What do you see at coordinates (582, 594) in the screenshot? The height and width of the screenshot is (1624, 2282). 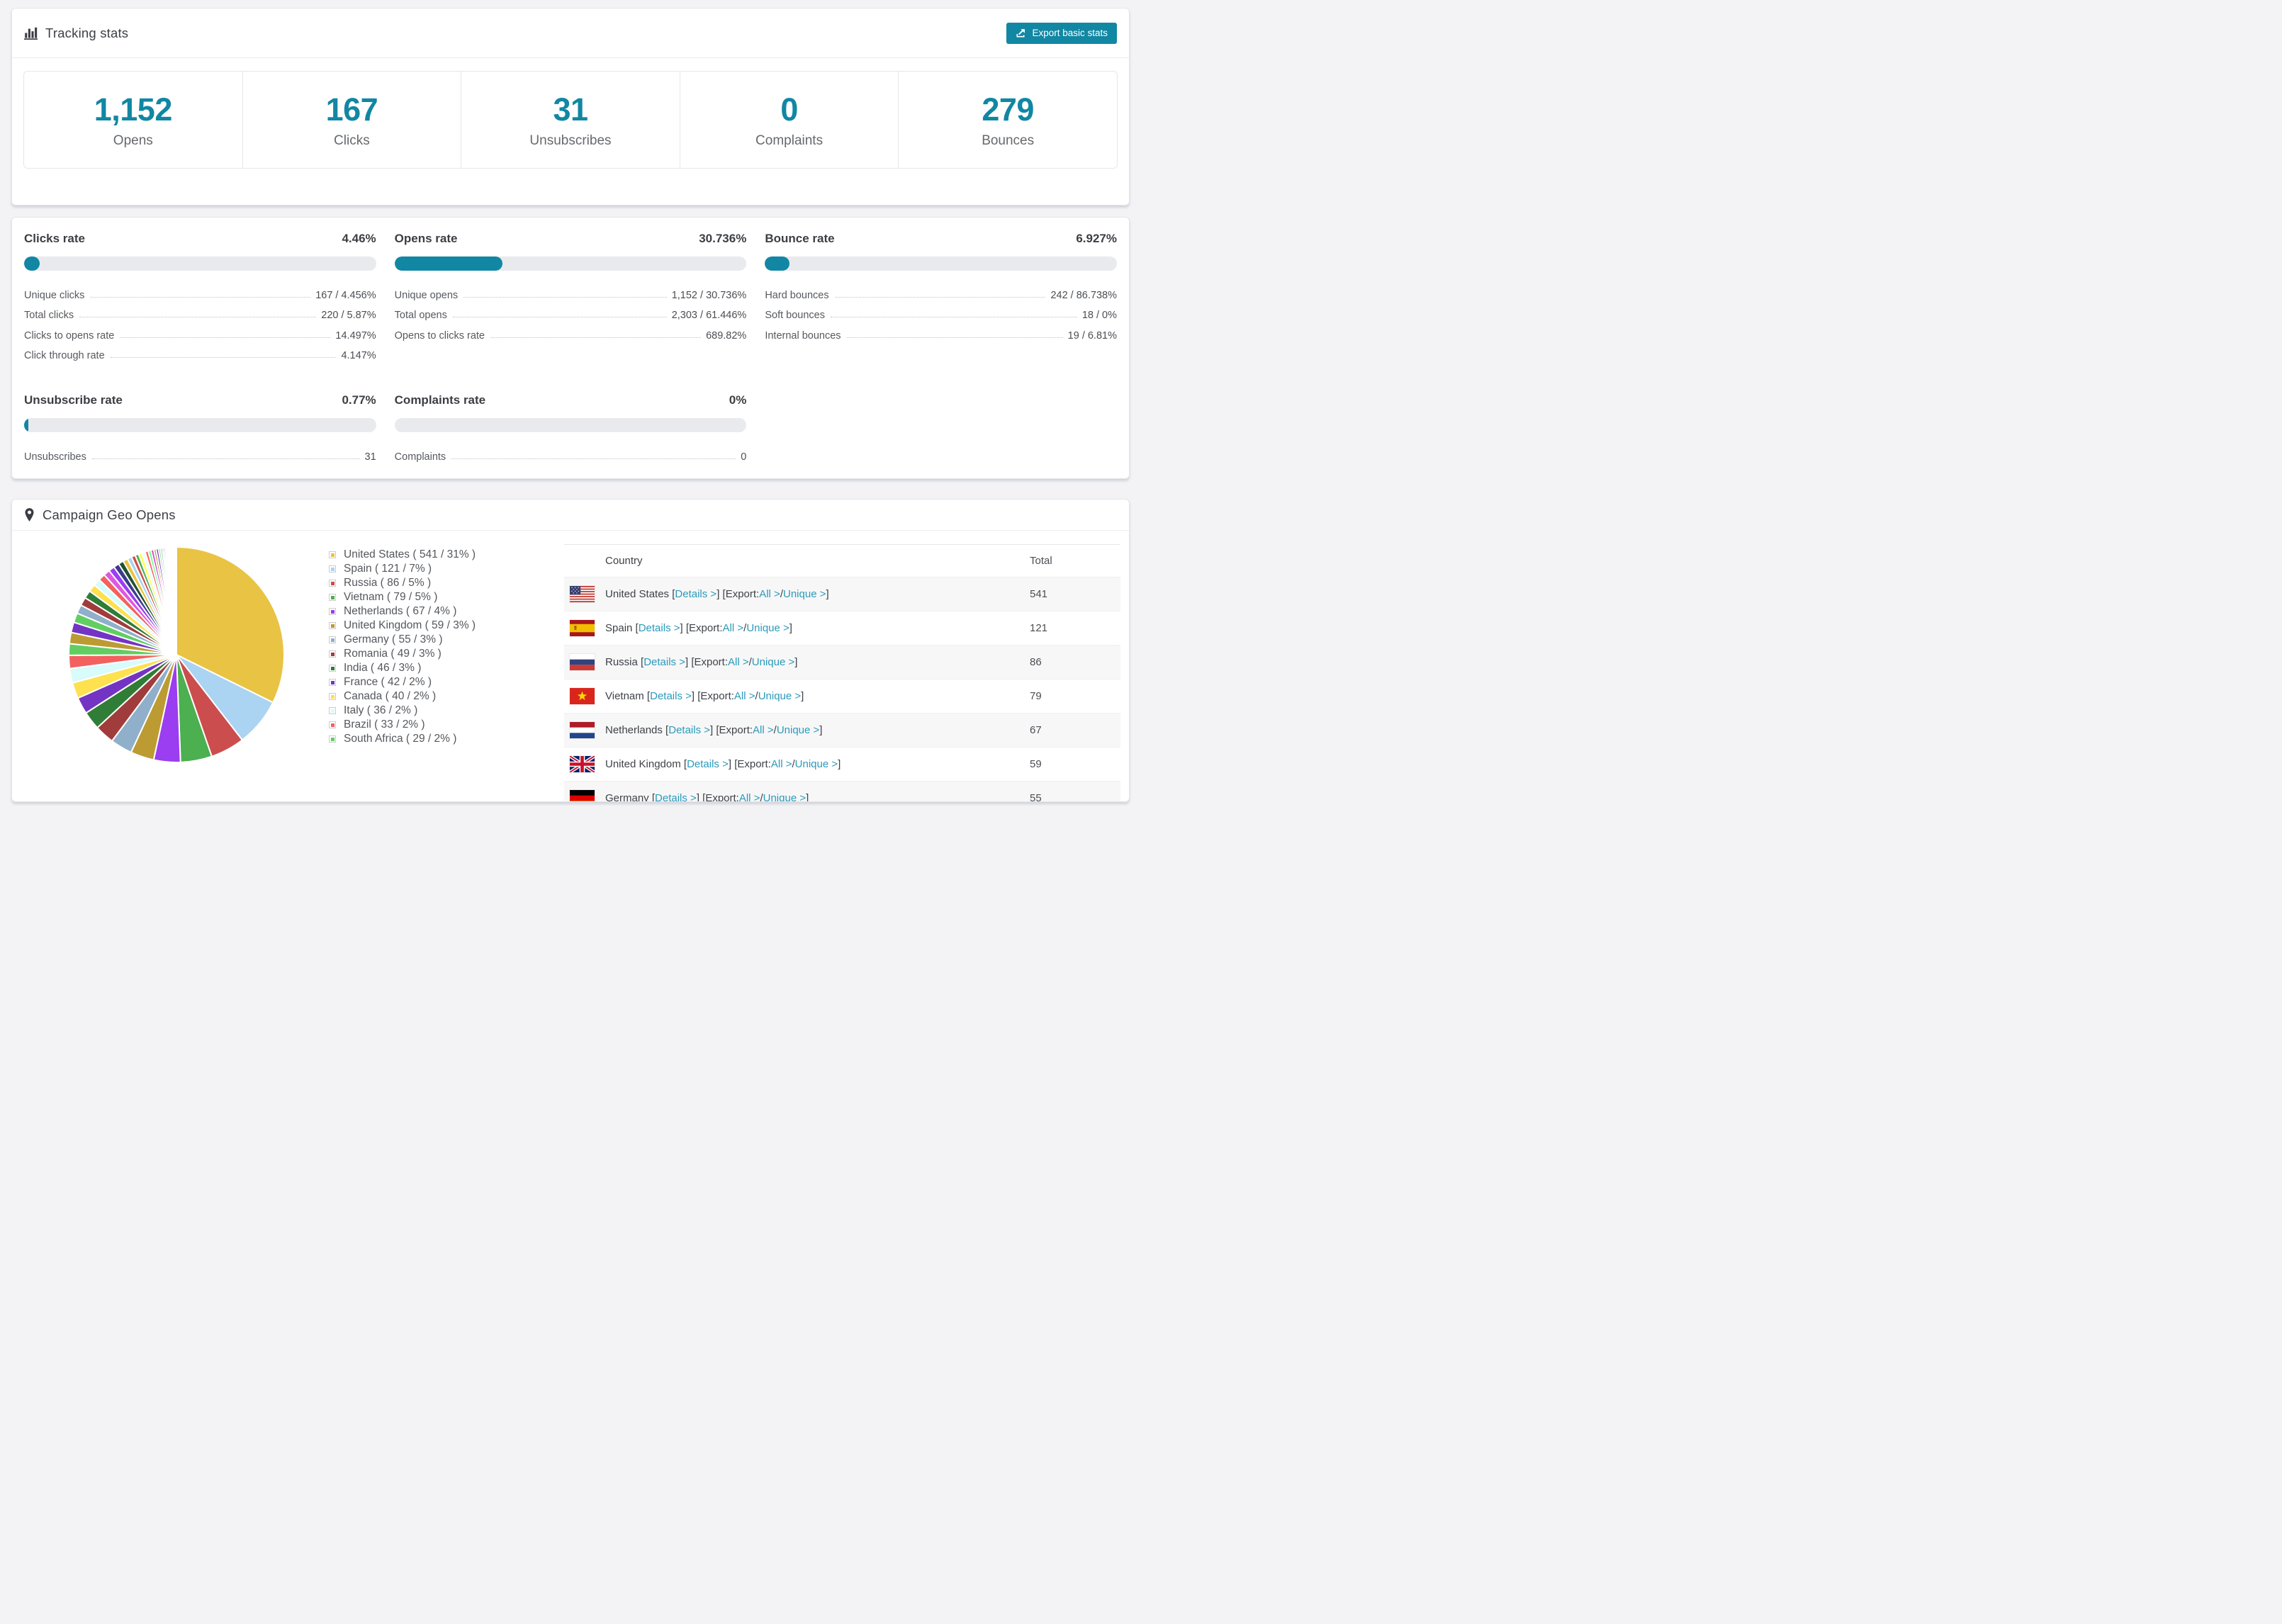 I see `us-flag-icon` at bounding box center [582, 594].